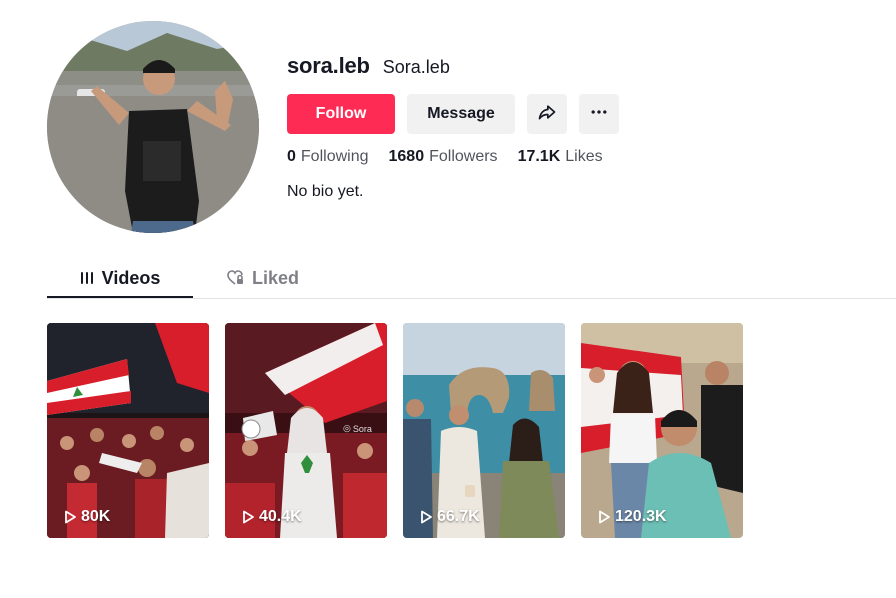 The image size is (896, 598). I want to click on following-count: 0, so click(291, 156).